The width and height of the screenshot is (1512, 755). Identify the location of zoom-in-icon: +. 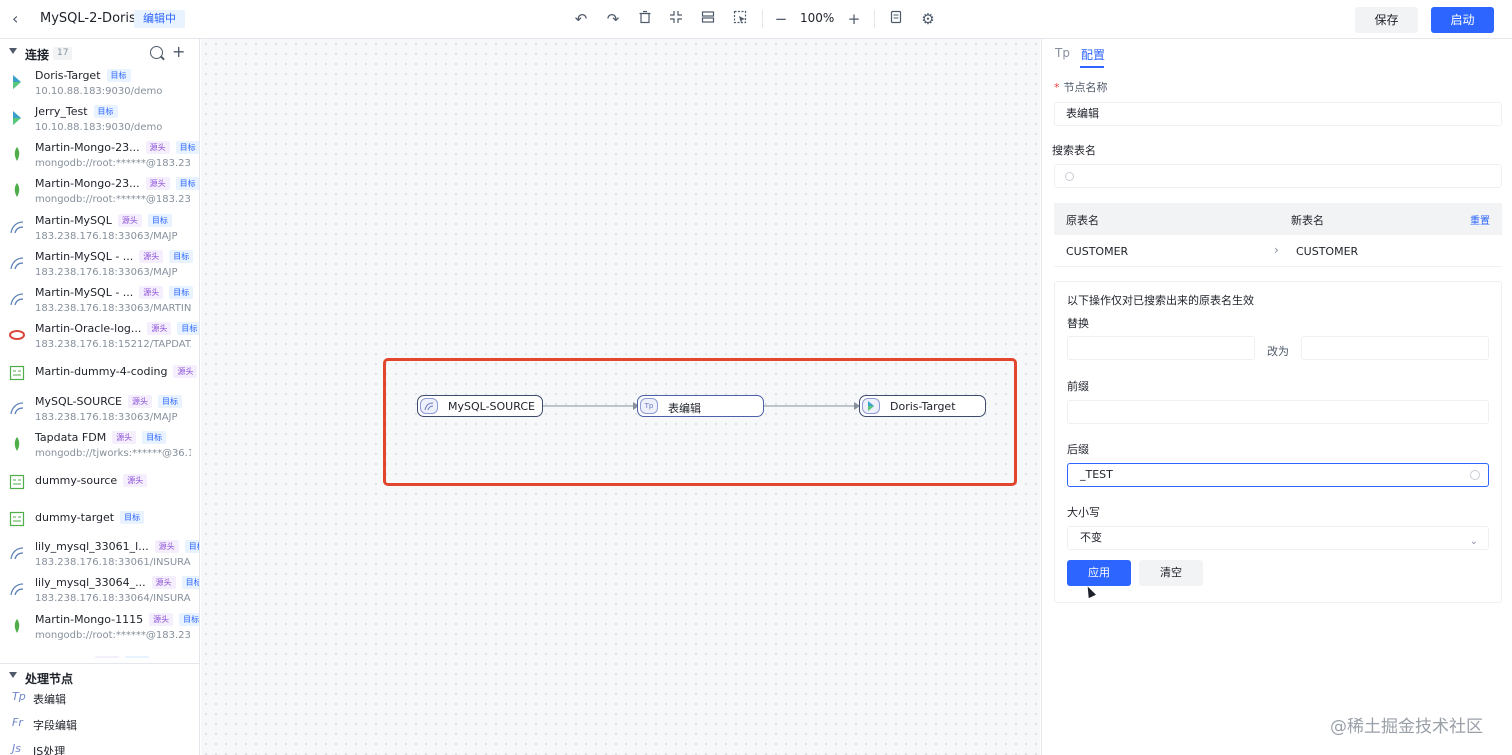
(854, 19).